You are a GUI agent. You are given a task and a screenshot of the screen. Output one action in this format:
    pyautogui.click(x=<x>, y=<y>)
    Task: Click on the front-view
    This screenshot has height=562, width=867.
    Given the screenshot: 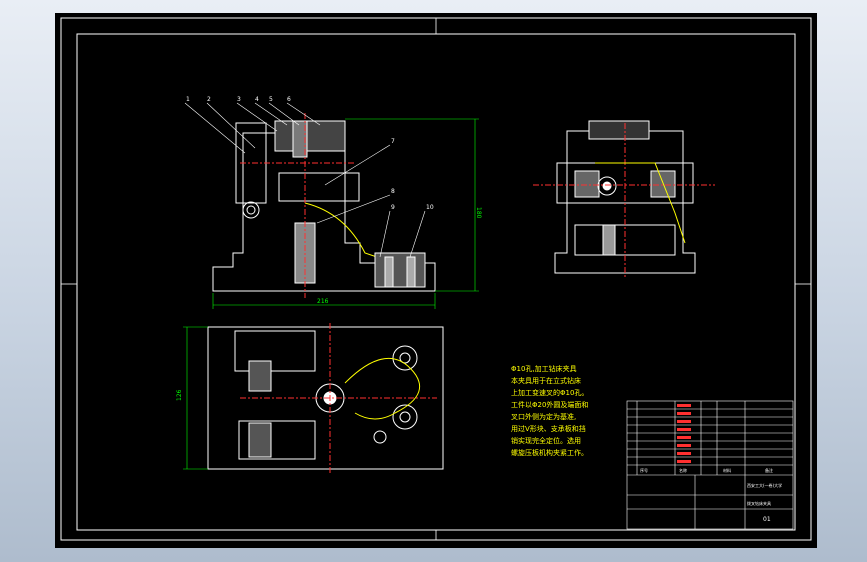 What is the action you would take?
    pyautogui.click(x=310, y=200)
    